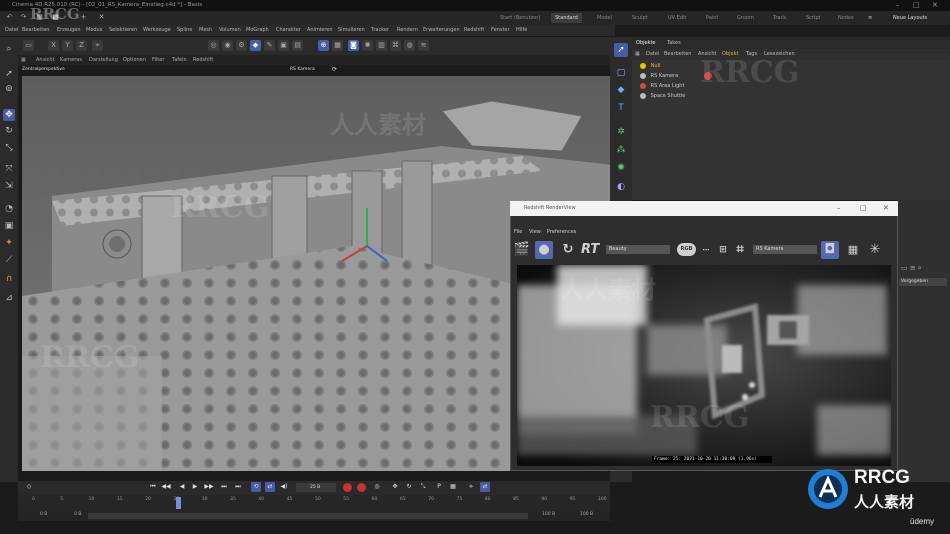 Image resolution: width=950 pixels, height=534 pixels. I want to click on menu-spline: Spline, so click(184, 30).